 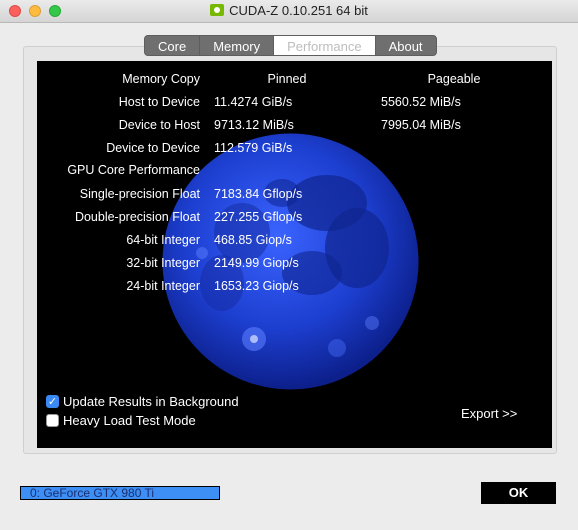 What do you see at coordinates (159, 125) in the screenshot?
I see `device-to-host-label: Device to Host` at bounding box center [159, 125].